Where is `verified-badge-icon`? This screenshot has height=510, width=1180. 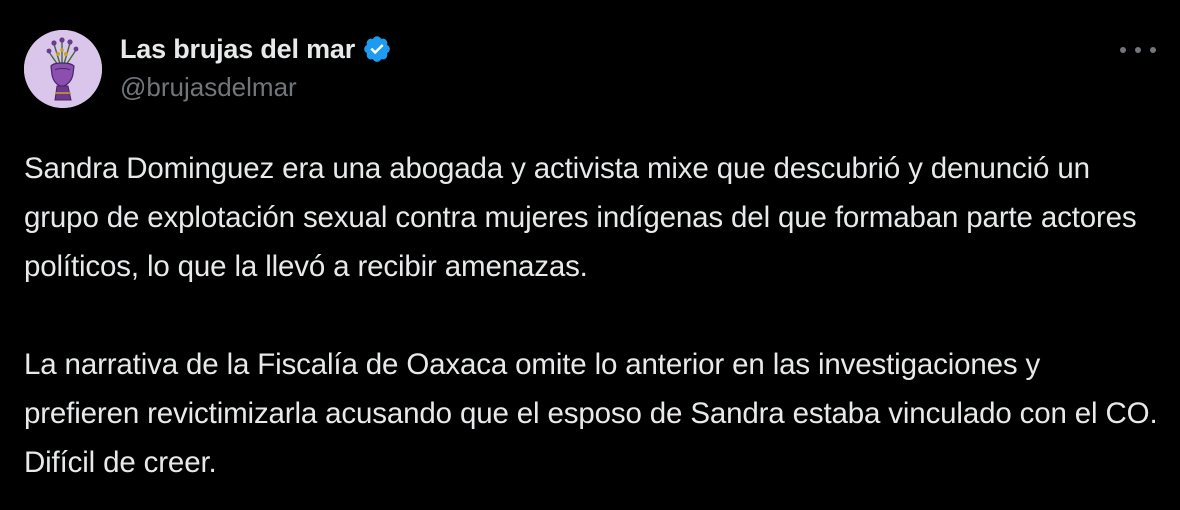 verified-badge-icon is located at coordinates (377, 49).